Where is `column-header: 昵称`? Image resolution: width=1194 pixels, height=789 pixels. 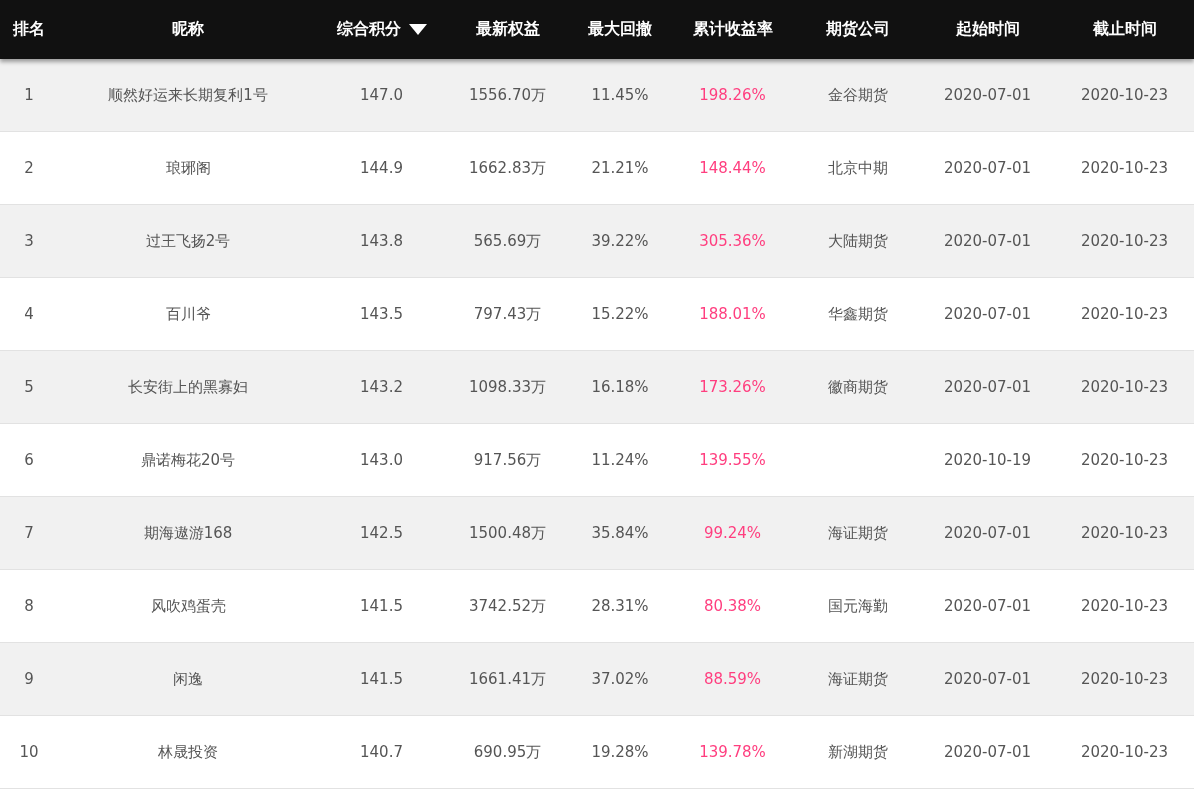 column-header: 昵称 is located at coordinates (188, 29).